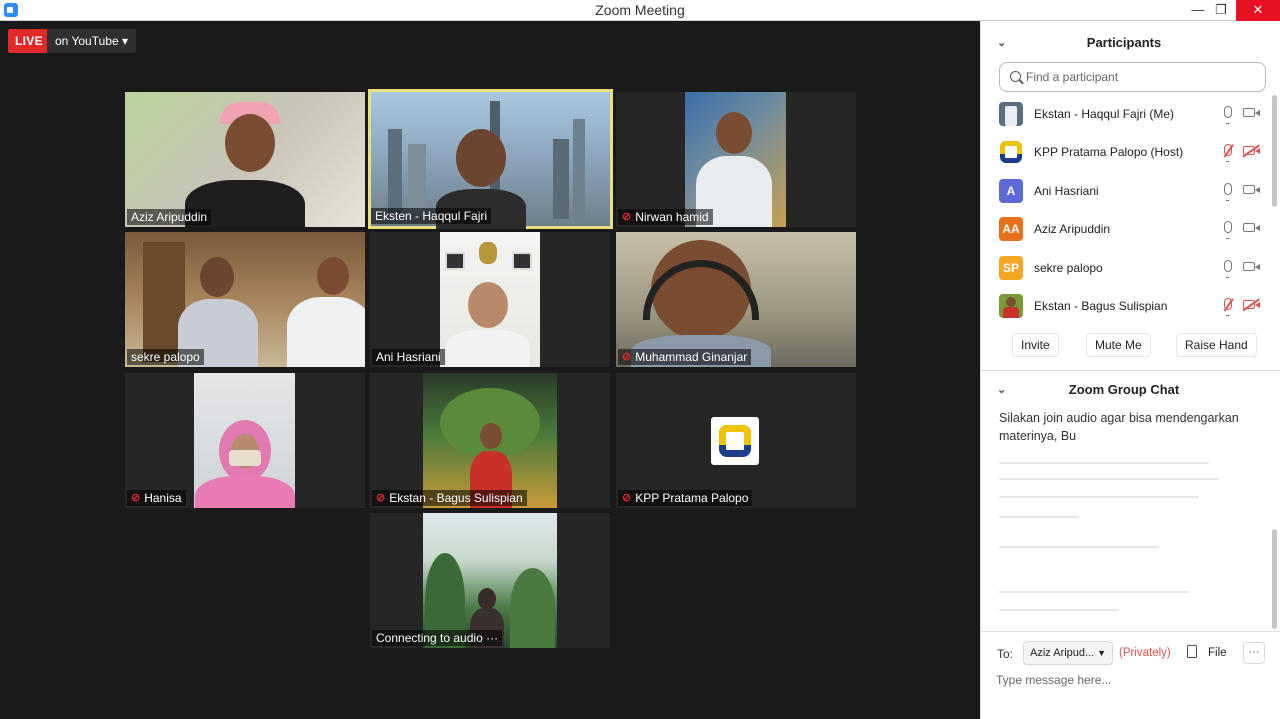  I want to click on tile-name-label: Aziz Aripuddin, so click(169, 217).